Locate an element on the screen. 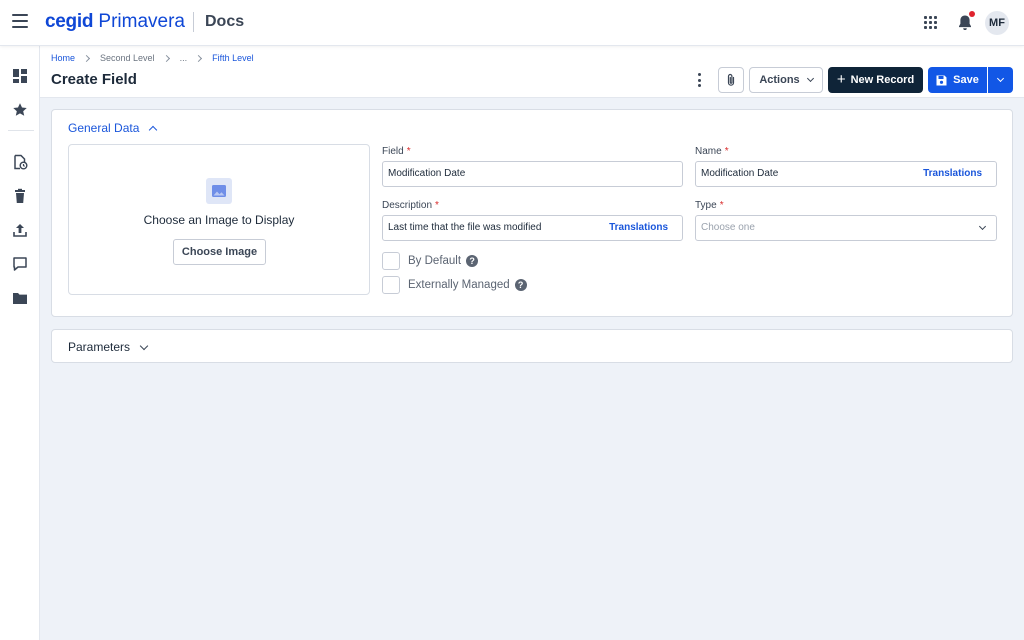  more-options-icon is located at coordinates (699, 80).